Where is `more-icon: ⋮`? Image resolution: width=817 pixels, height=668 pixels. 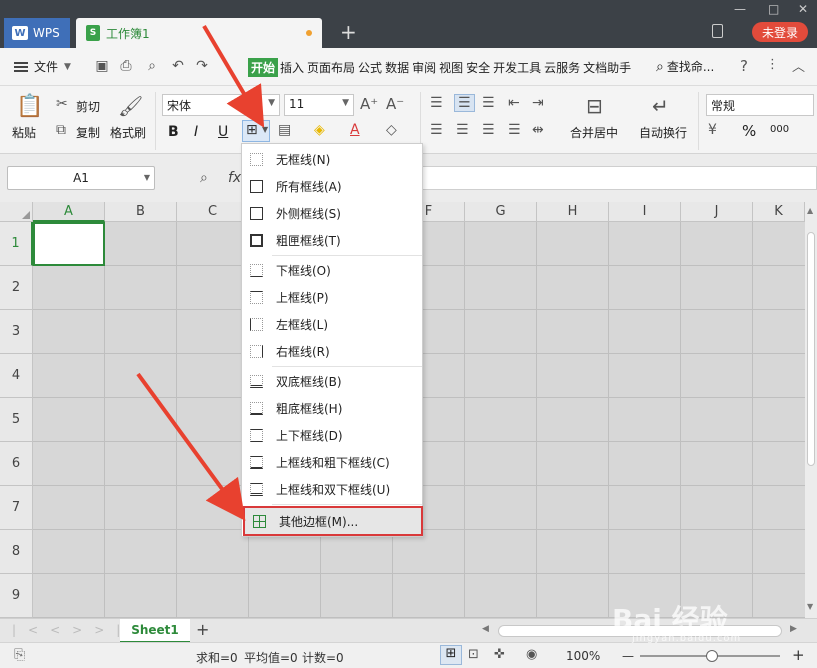 more-icon: ⋮ is located at coordinates (772, 64).